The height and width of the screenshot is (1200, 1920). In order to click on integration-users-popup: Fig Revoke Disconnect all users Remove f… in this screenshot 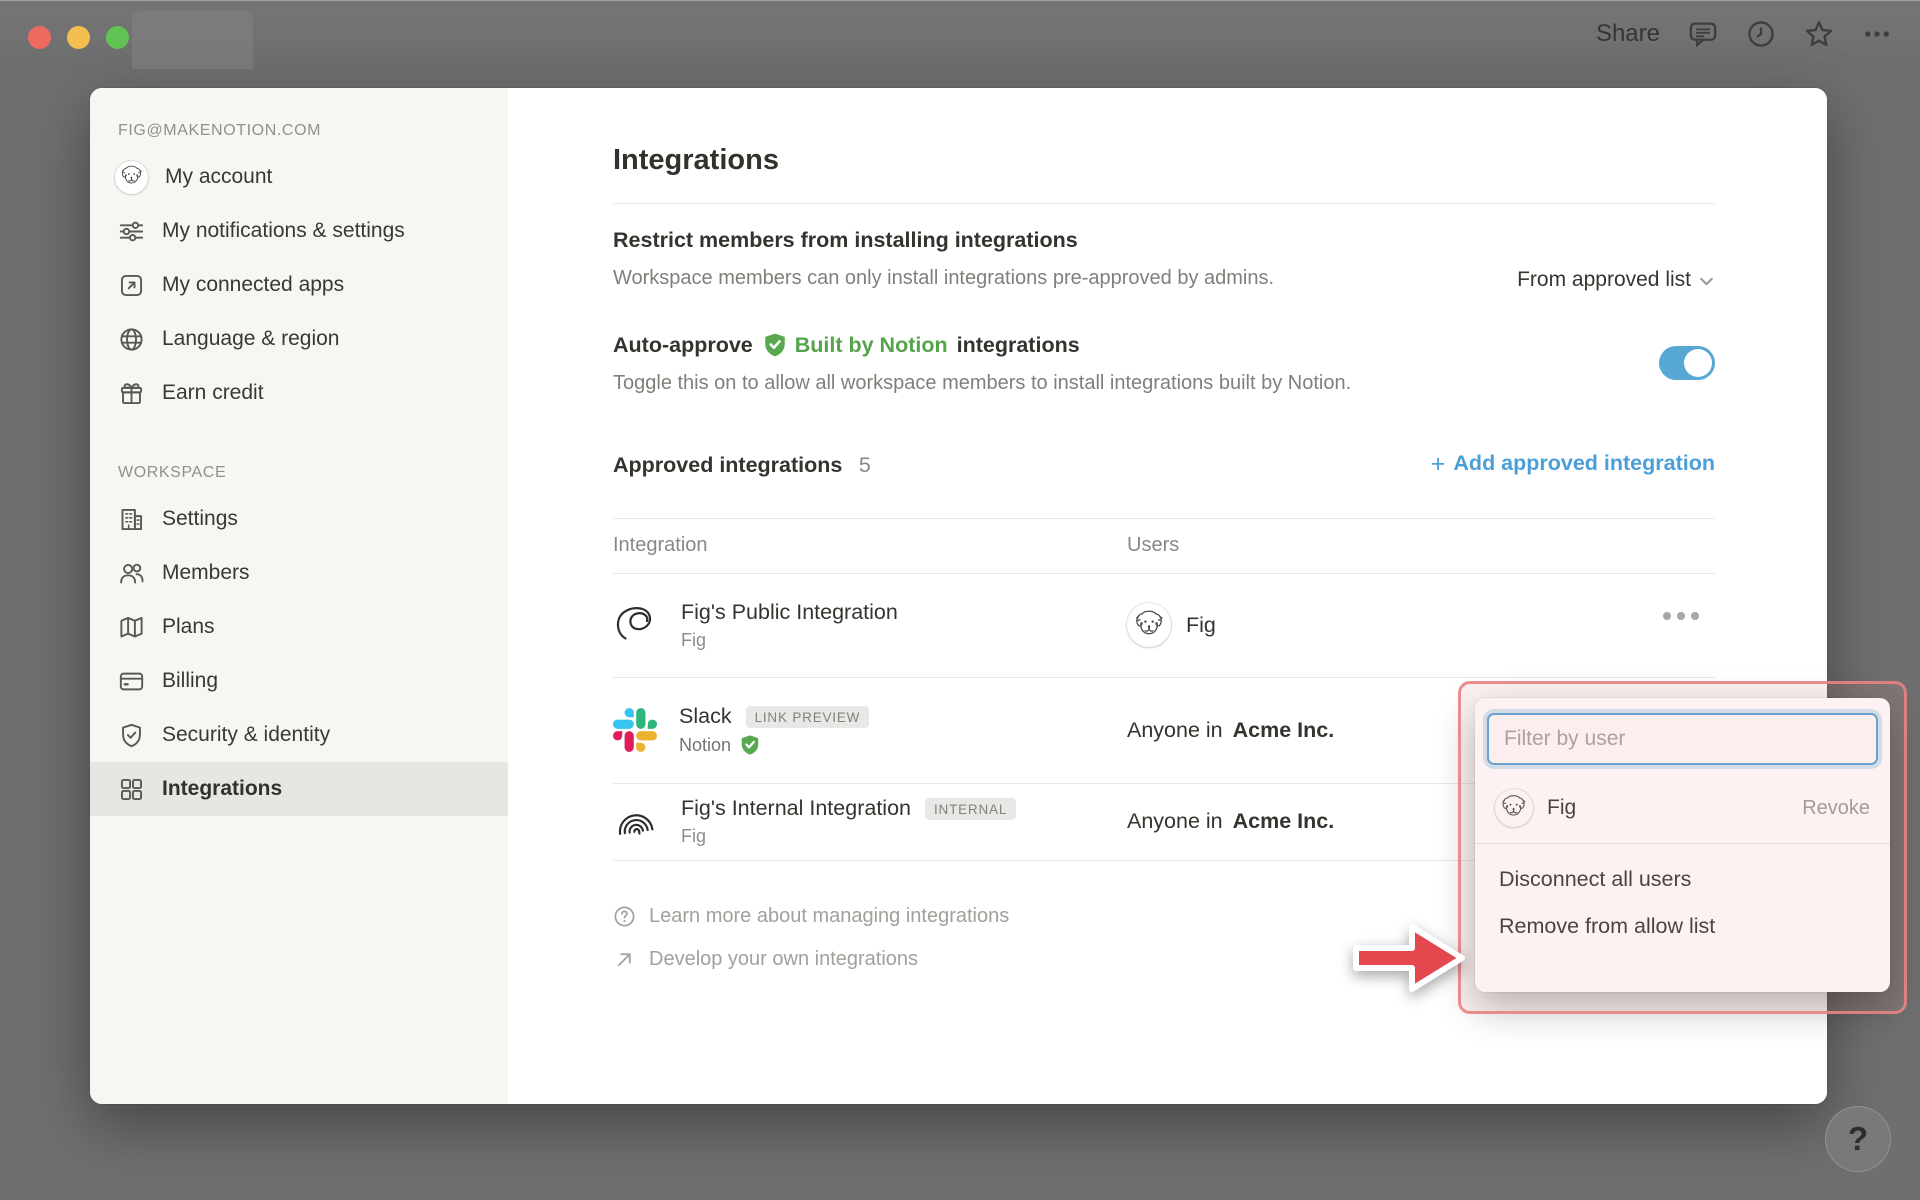, I will do `click(1682, 845)`.